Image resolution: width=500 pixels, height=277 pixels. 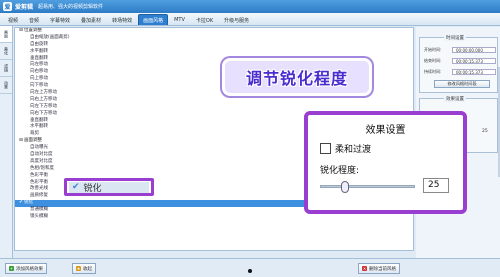 I want to click on add-effect-button: + 添加风格效果, so click(x=26, y=268).